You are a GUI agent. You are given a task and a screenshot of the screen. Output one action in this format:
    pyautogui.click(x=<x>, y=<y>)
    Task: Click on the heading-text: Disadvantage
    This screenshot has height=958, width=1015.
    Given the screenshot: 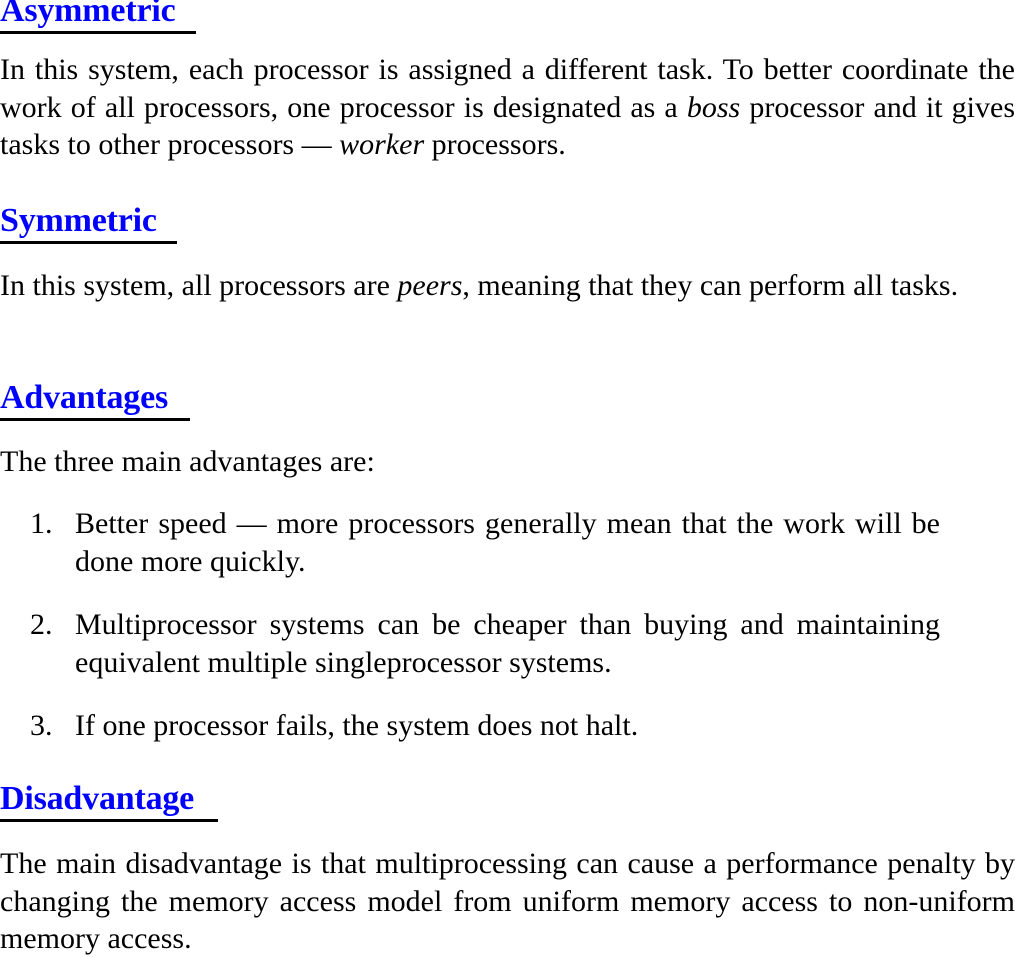 What is the action you would take?
    pyautogui.click(x=97, y=798)
    